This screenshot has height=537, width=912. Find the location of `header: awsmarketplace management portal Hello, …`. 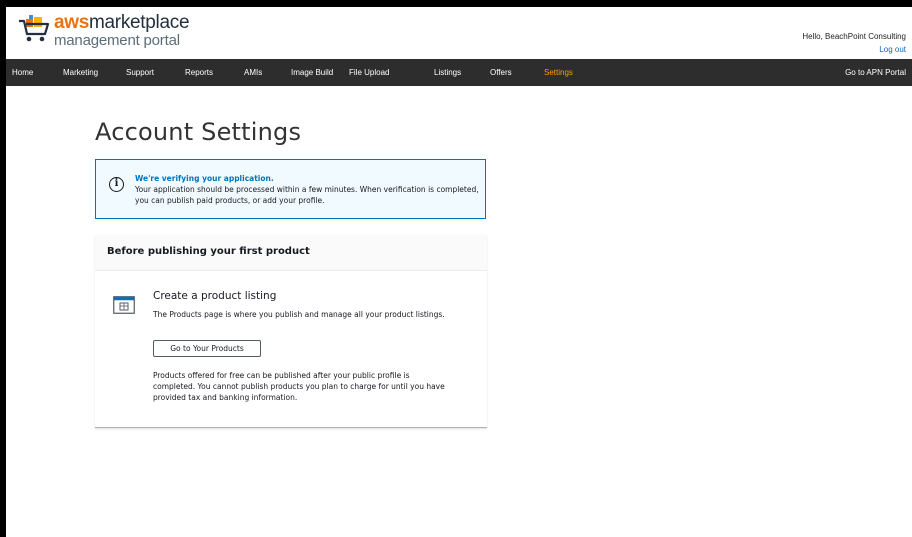

header: awsmarketplace management portal Hello, … is located at coordinates (459, 33).